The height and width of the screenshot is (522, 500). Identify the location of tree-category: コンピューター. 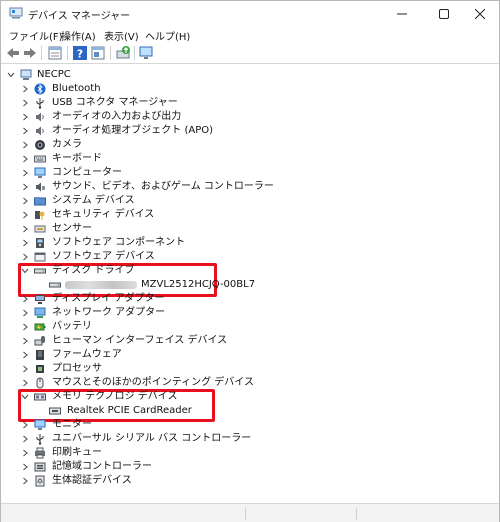
(246, 173).